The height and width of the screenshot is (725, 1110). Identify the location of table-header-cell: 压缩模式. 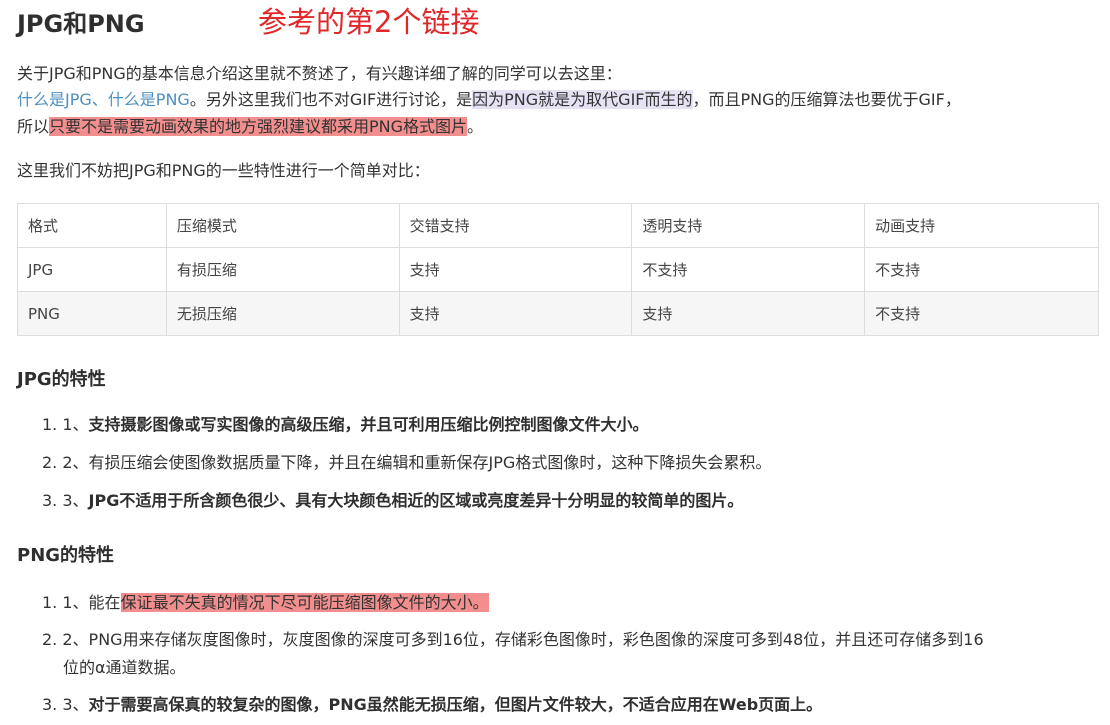
(282, 225).